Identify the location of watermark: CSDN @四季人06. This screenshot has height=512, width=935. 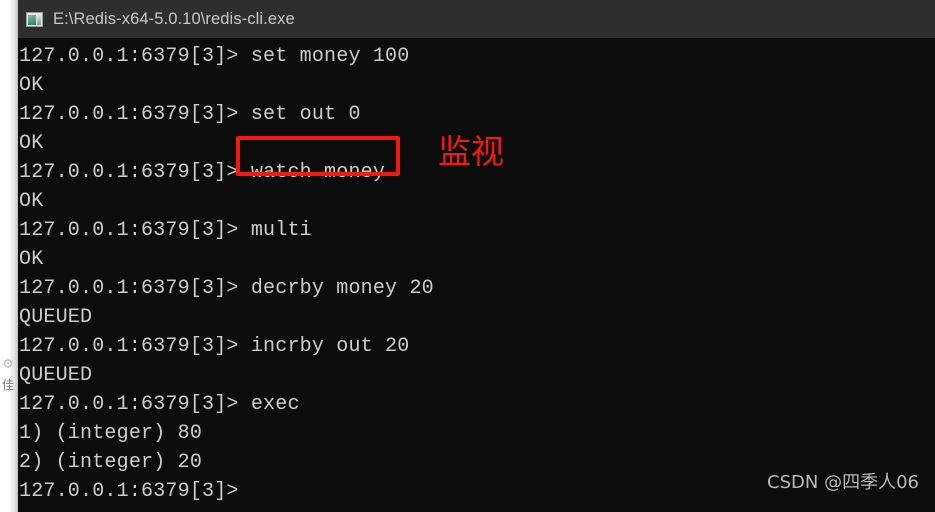
(843, 482).